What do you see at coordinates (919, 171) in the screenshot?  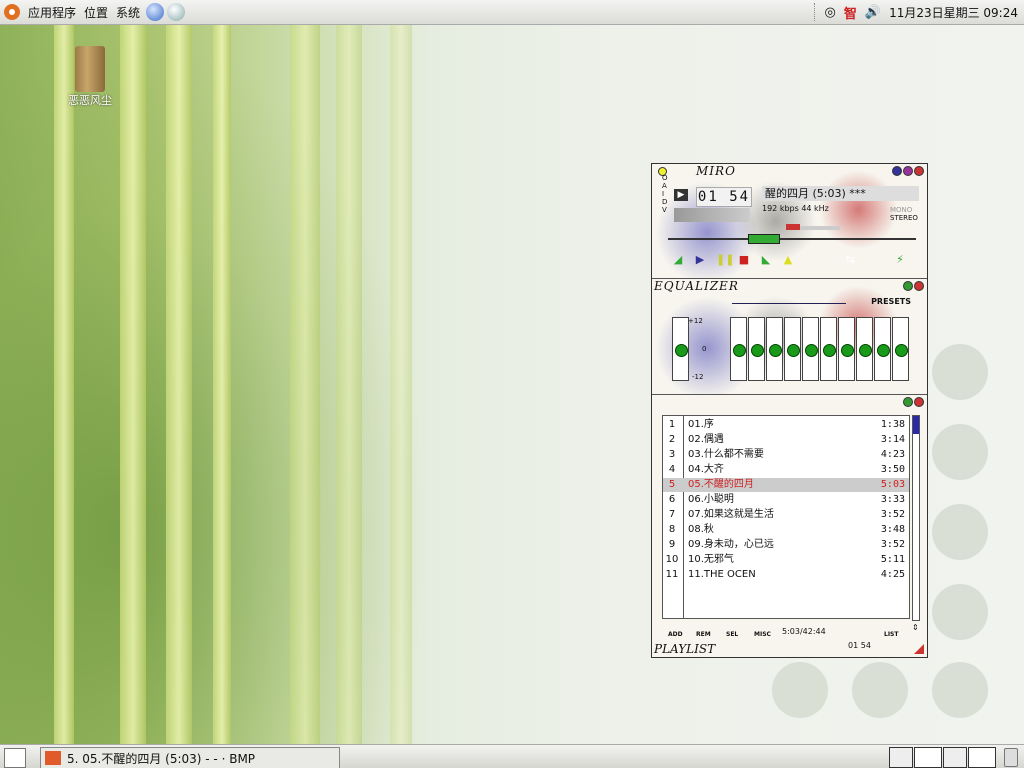 I see `close-icon` at bounding box center [919, 171].